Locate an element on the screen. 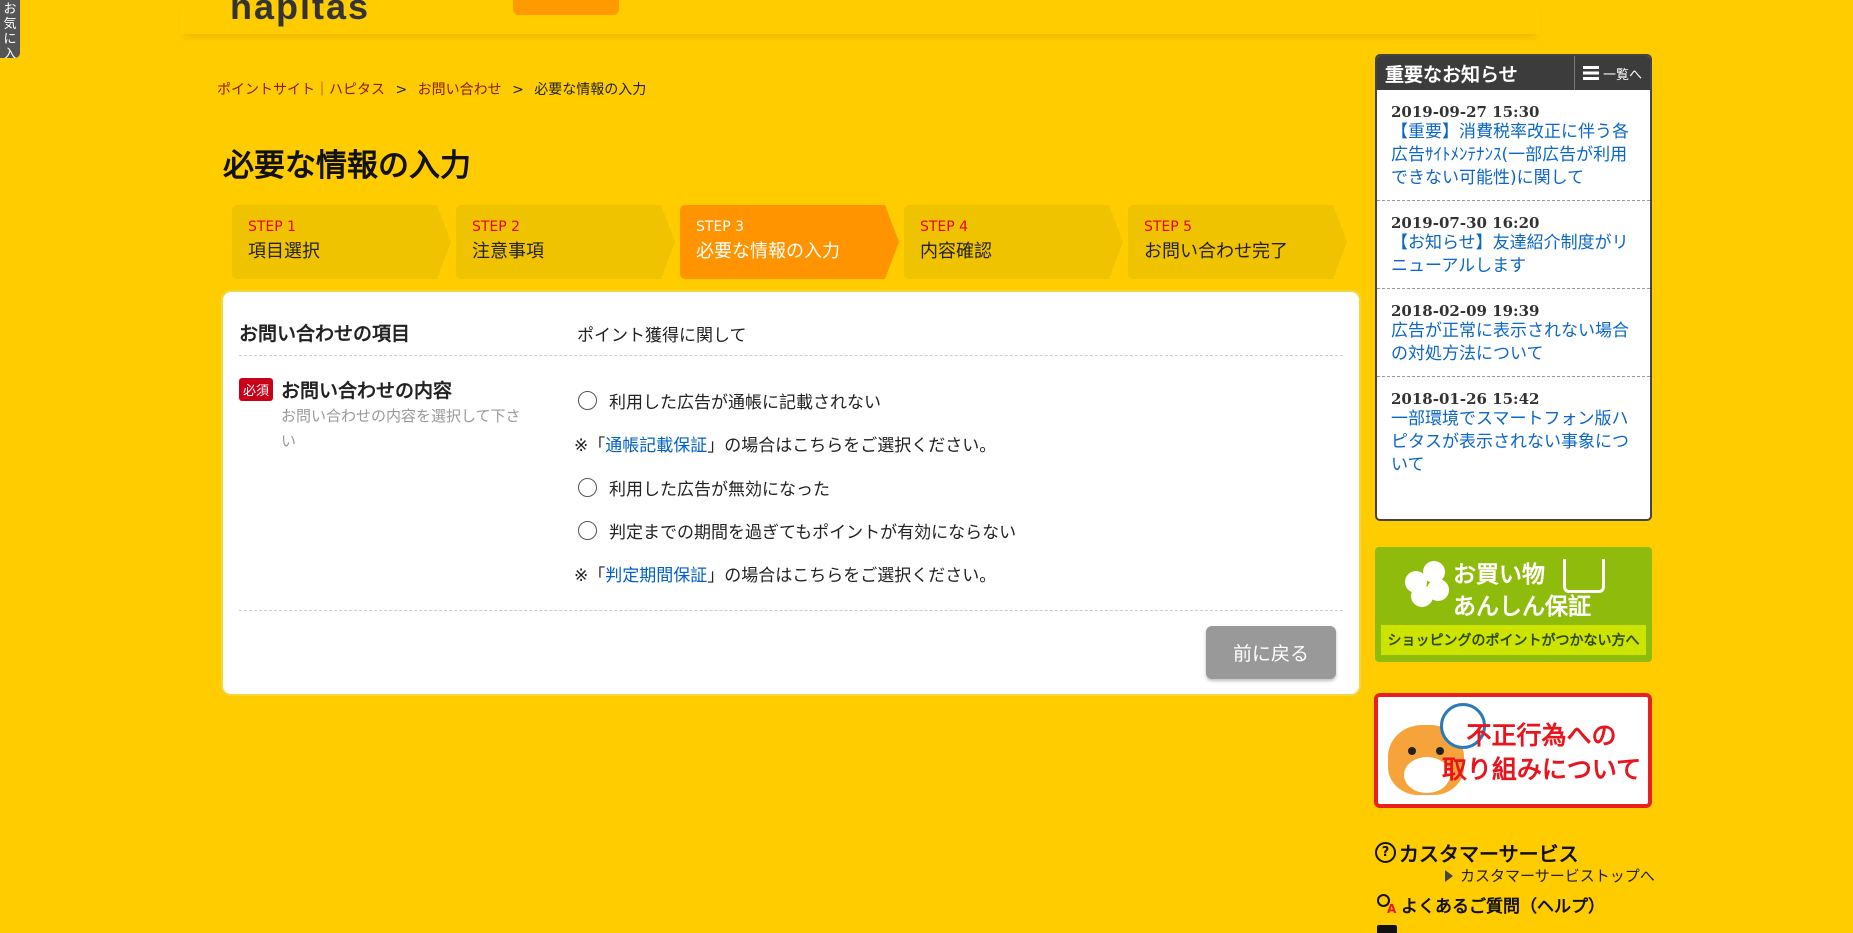 This screenshot has height=933, width=1853. news-date: 2018-01-26 15:42 is located at coordinates (1465, 399).